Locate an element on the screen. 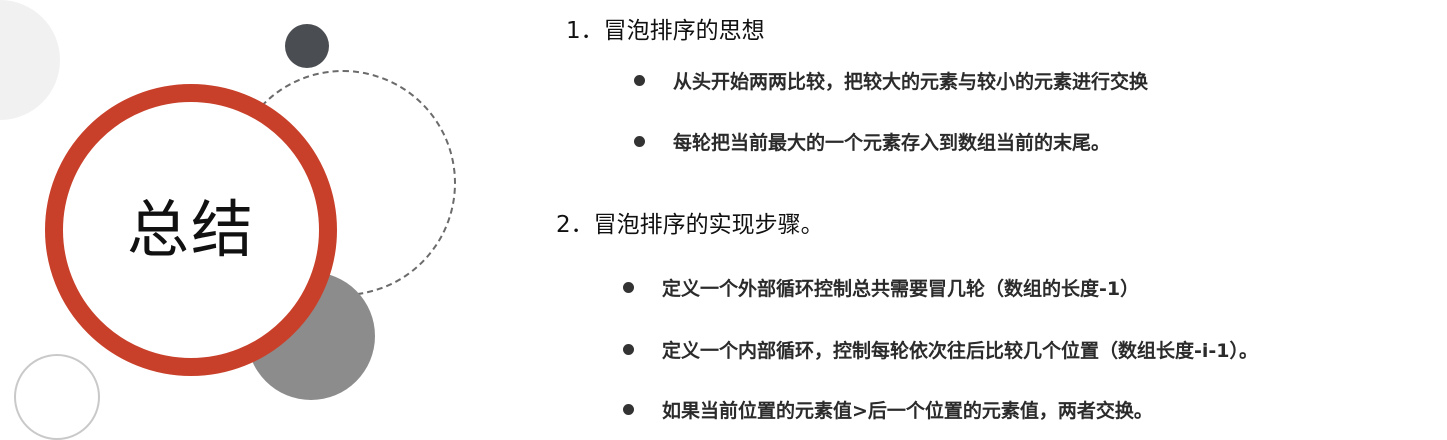 The image size is (1447, 440). bullet-item: 从头开始两两比较，把较大的元素与较小的元素进行交换 is located at coordinates (891, 80).